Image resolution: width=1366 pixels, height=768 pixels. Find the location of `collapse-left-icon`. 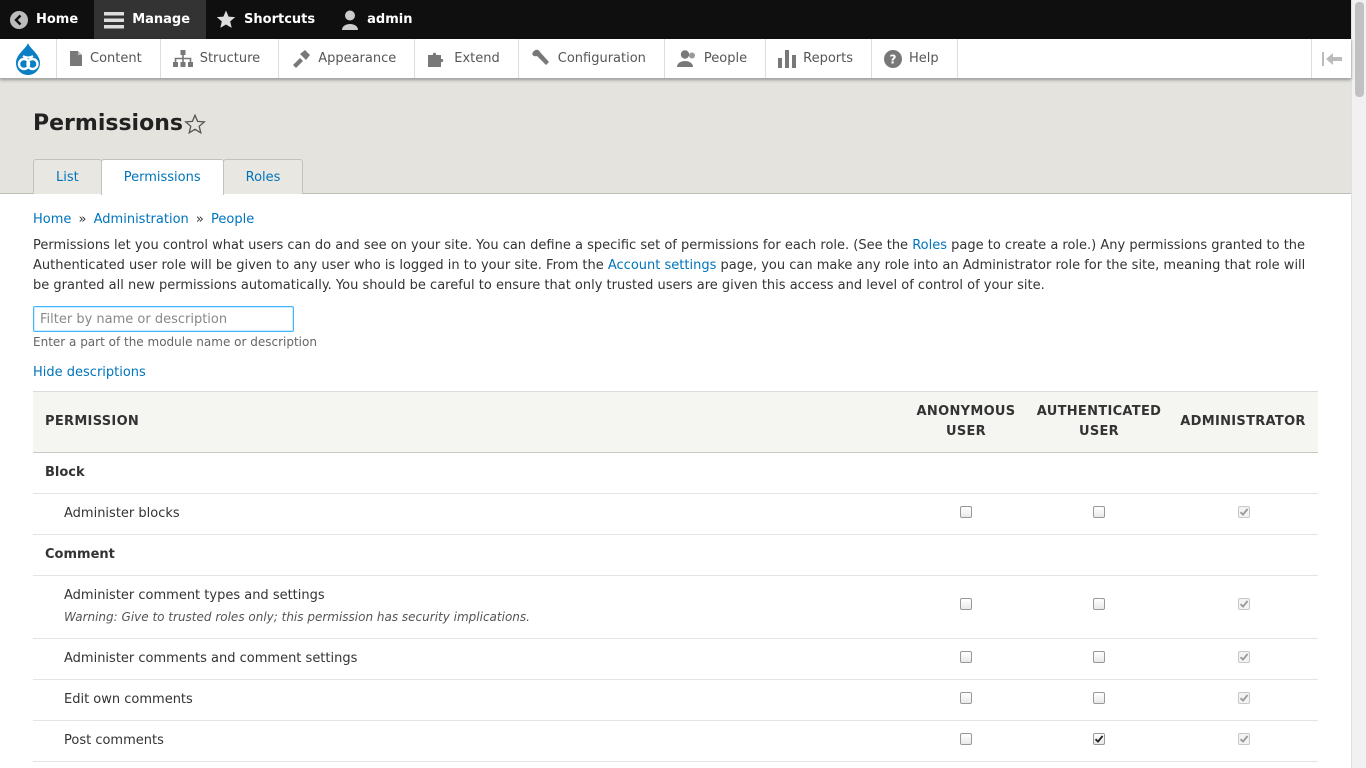

collapse-left-icon is located at coordinates (1331, 58).